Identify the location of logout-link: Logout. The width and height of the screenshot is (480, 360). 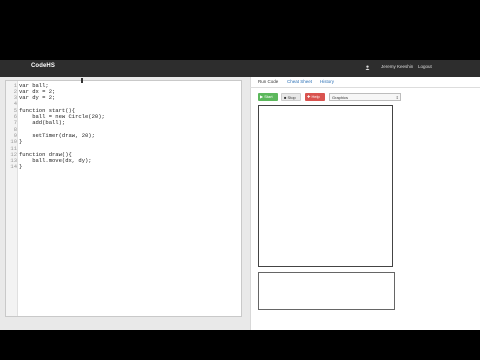
(425, 66).